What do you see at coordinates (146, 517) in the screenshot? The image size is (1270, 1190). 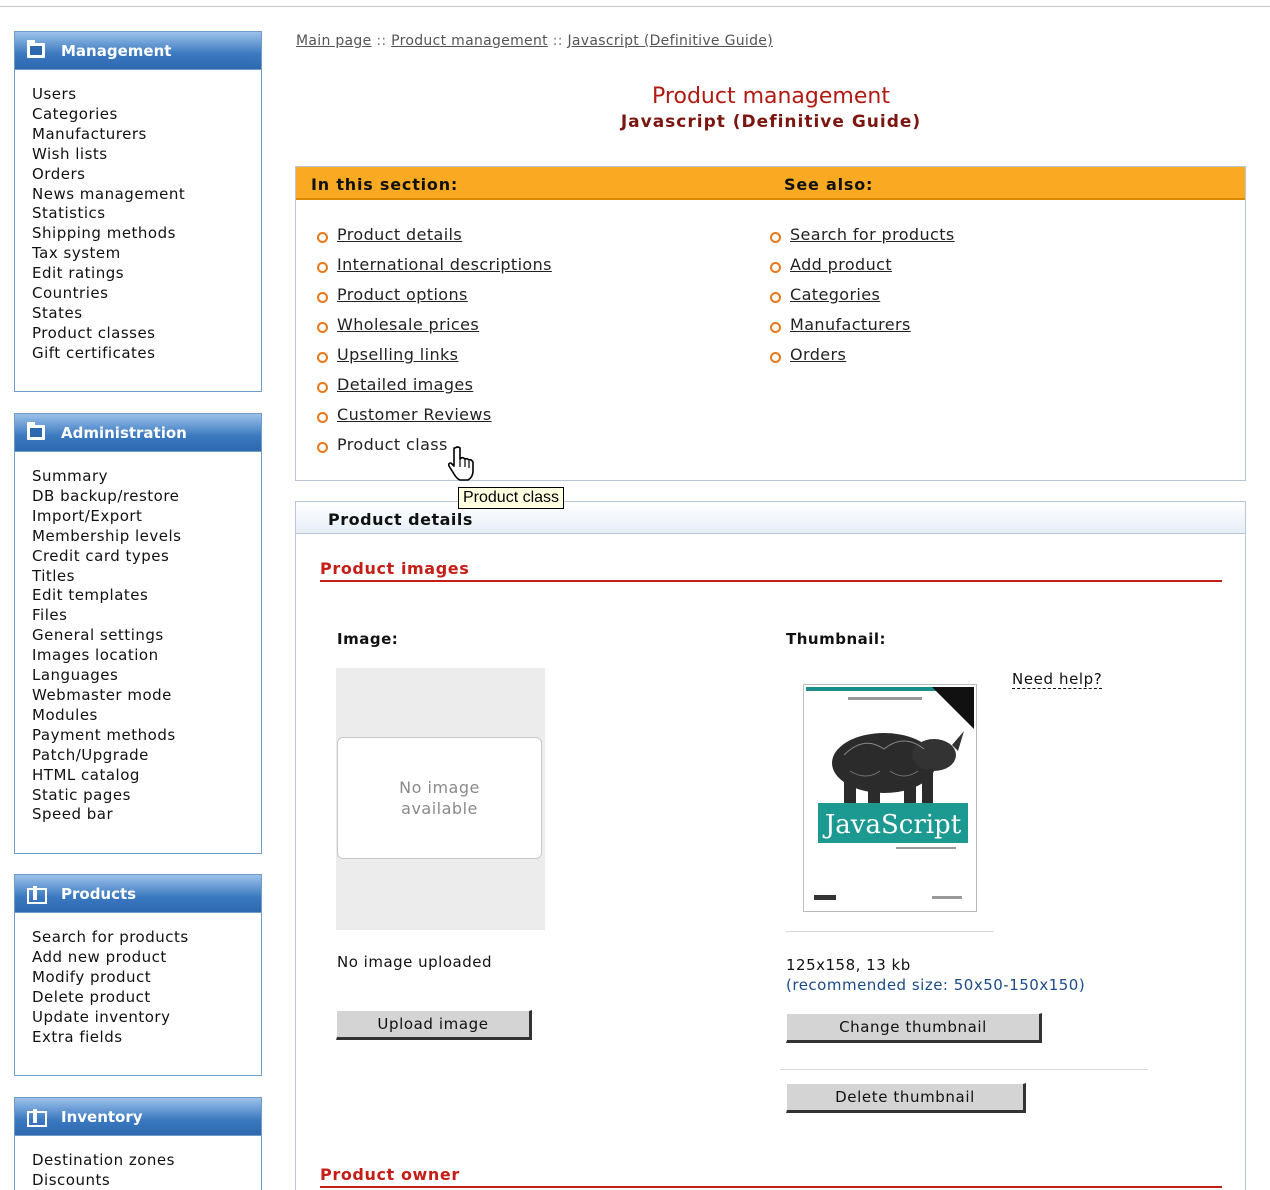 I see `administration-menu-item: Import/Export` at bounding box center [146, 517].